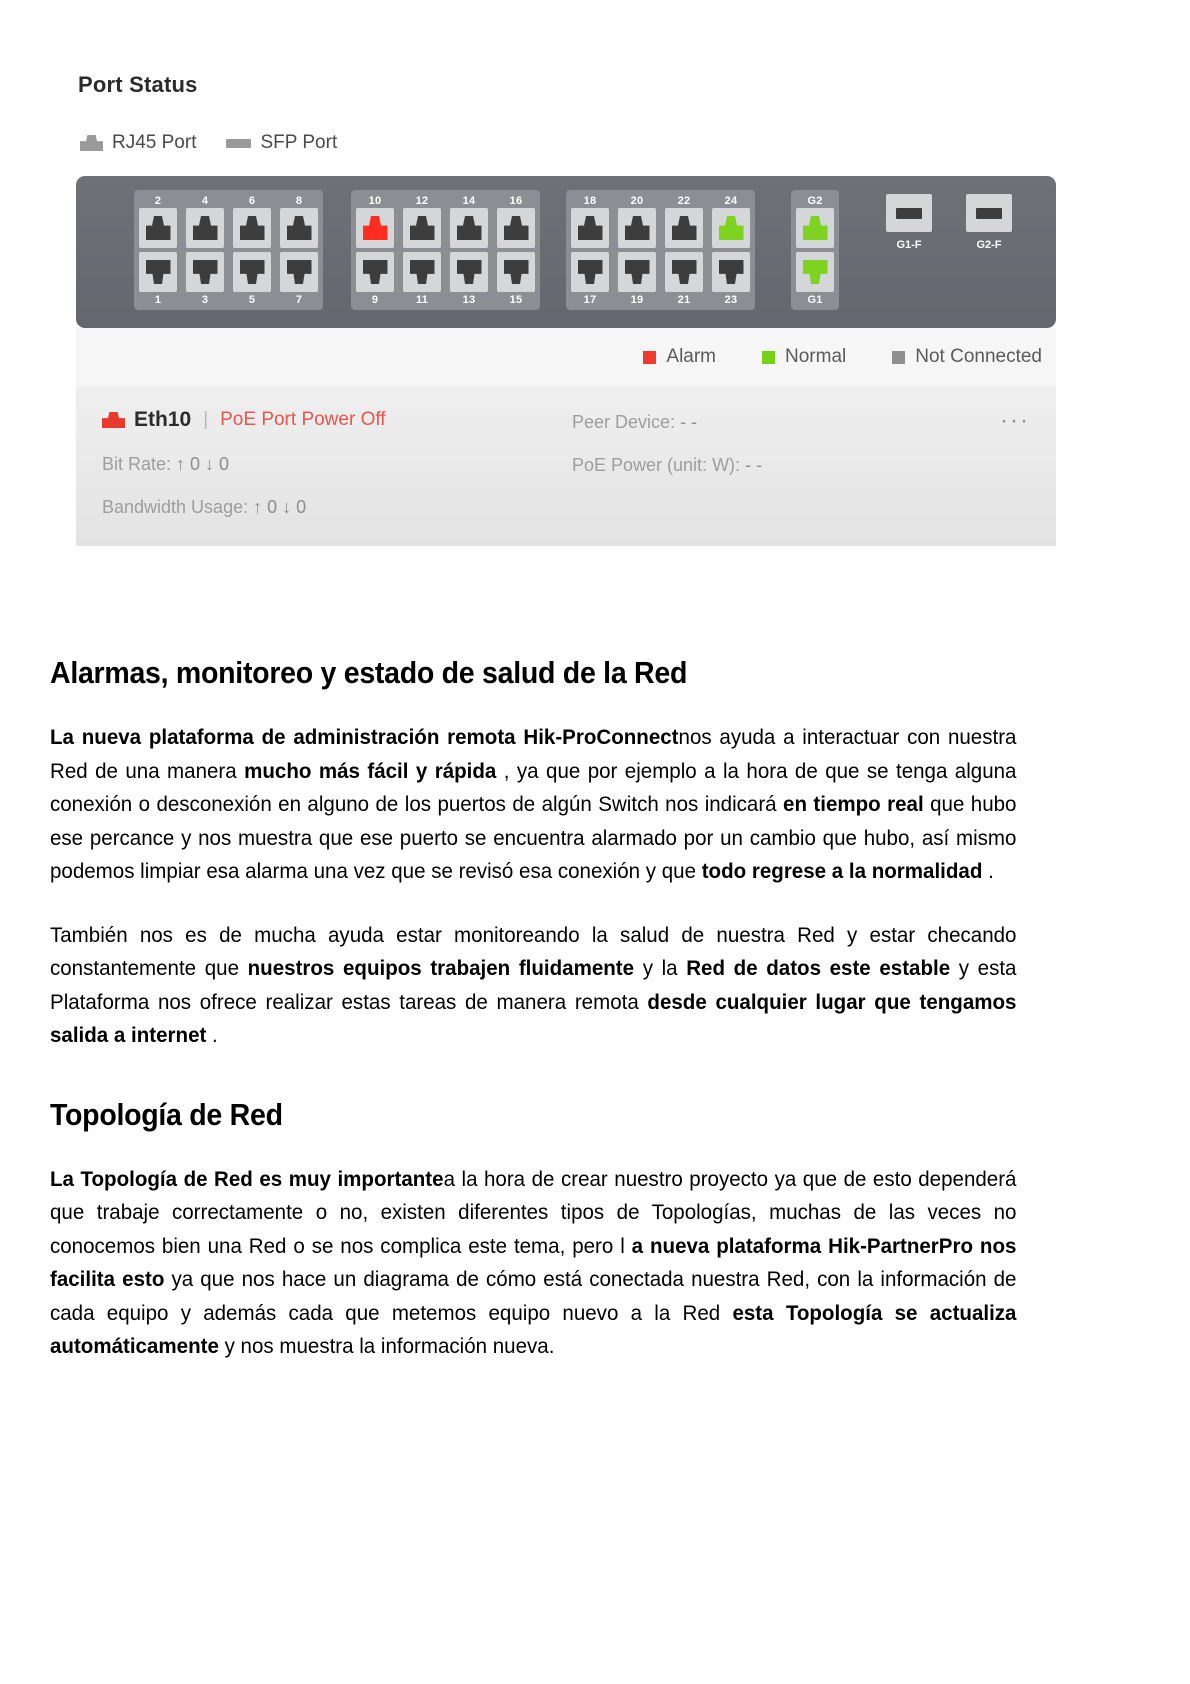 This screenshot has width=1190, height=1684. Describe the element at coordinates (422, 299) in the screenshot. I see `port-number-label: 11` at that location.